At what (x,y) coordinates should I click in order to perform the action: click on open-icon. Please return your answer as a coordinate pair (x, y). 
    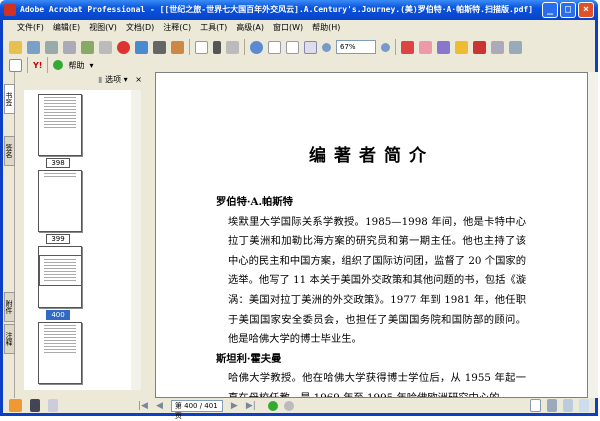
    Looking at the image, I should click on (15, 47).